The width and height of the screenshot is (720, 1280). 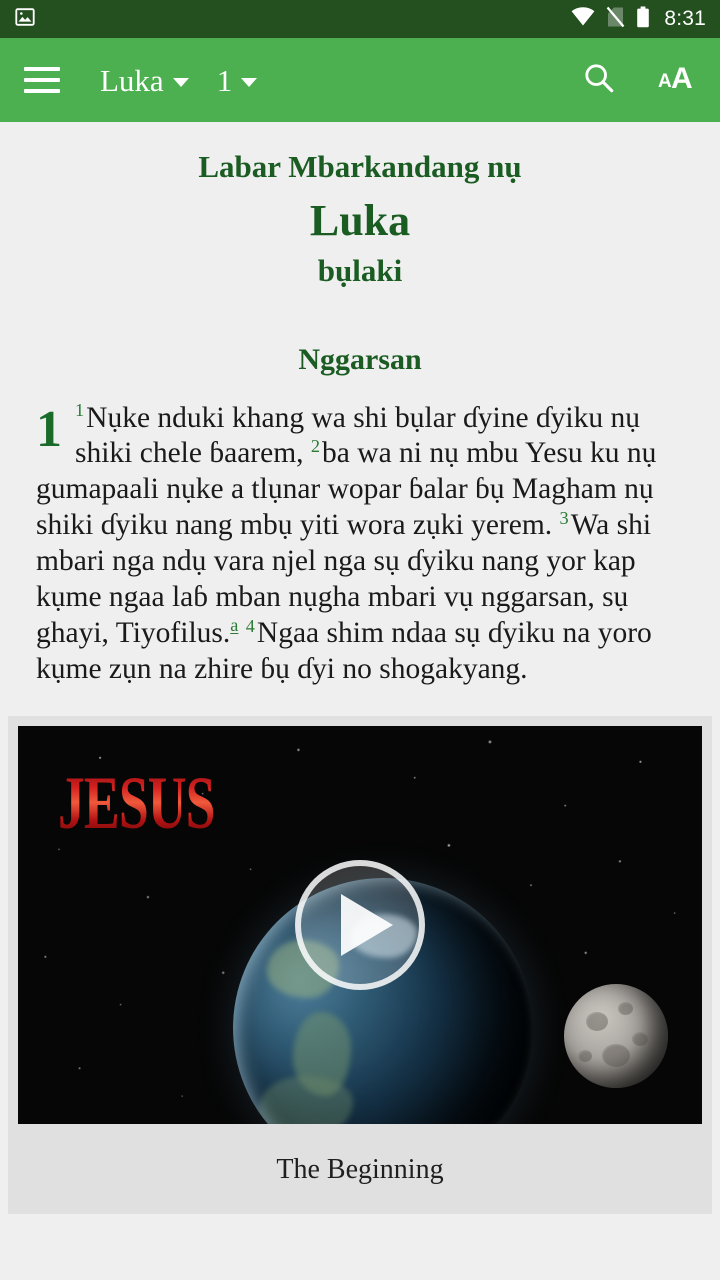 I want to click on no-sim-icon, so click(x=615, y=19).